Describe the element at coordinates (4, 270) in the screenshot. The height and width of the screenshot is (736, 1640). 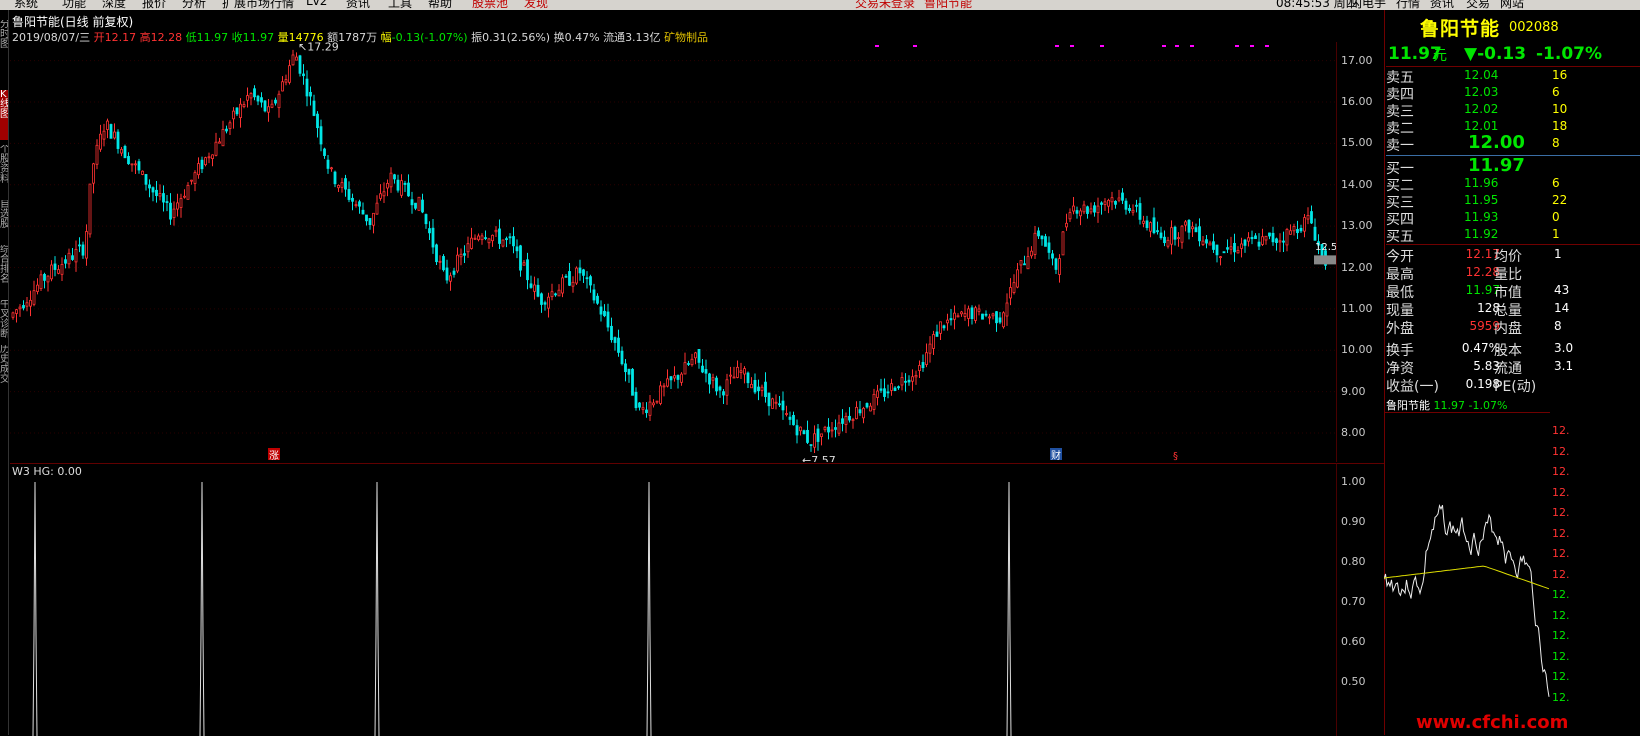
I see `toolbar-ranking: 综合排名` at that location.